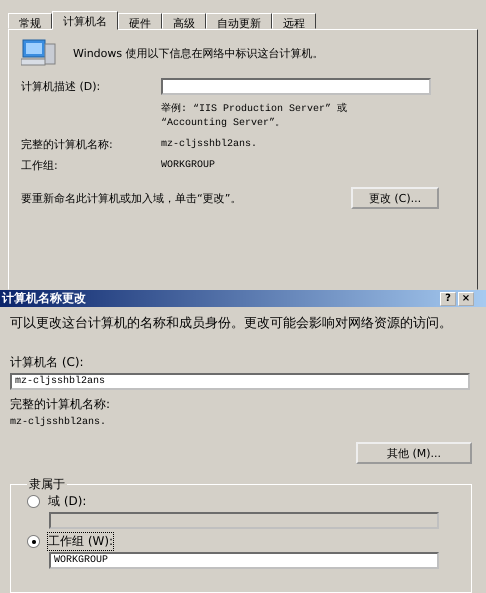 The image size is (486, 593). What do you see at coordinates (30, 21) in the screenshot?
I see `tab: 常规` at bounding box center [30, 21].